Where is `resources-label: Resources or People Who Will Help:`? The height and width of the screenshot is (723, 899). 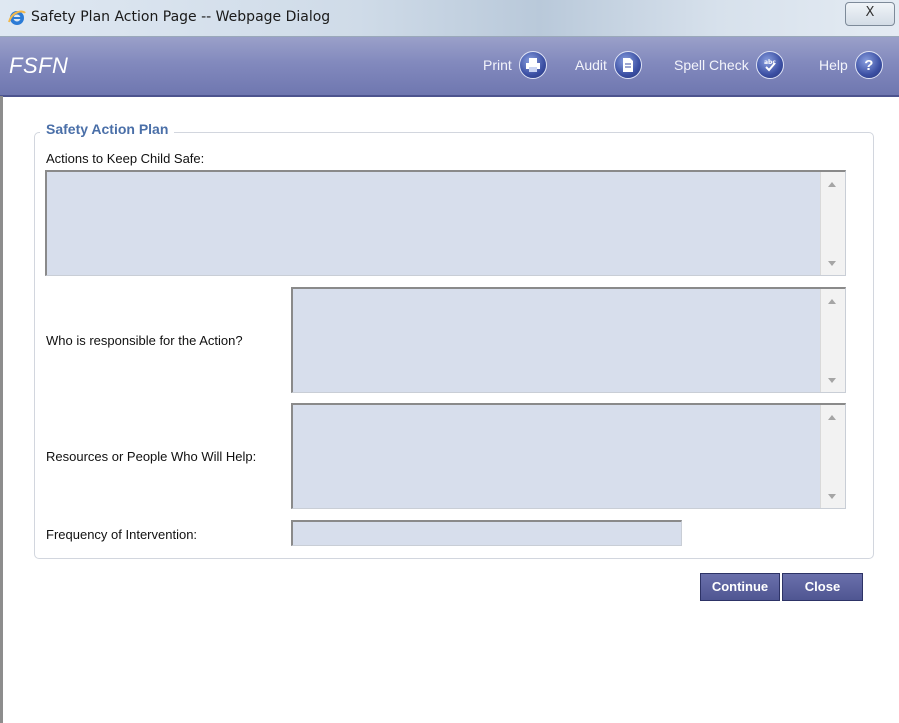 resources-label: Resources or People Who Will Help: is located at coordinates (151, 456).